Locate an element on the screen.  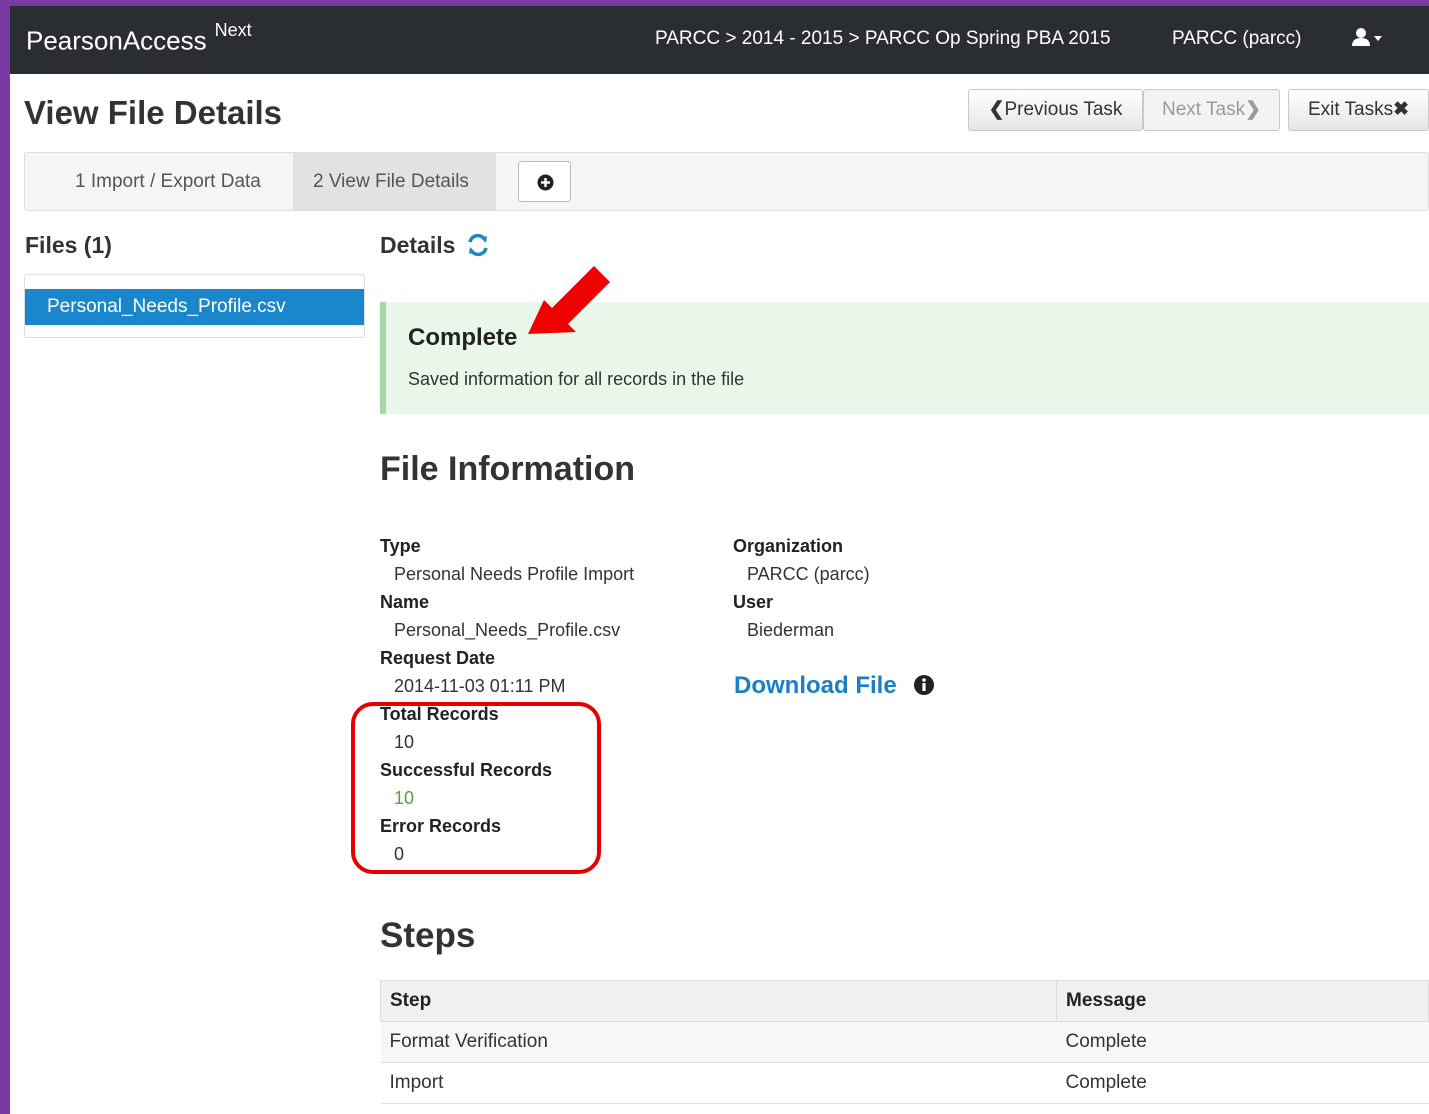
previous-task-button: ❮Previous Task is located at coordinates (1055, 110).